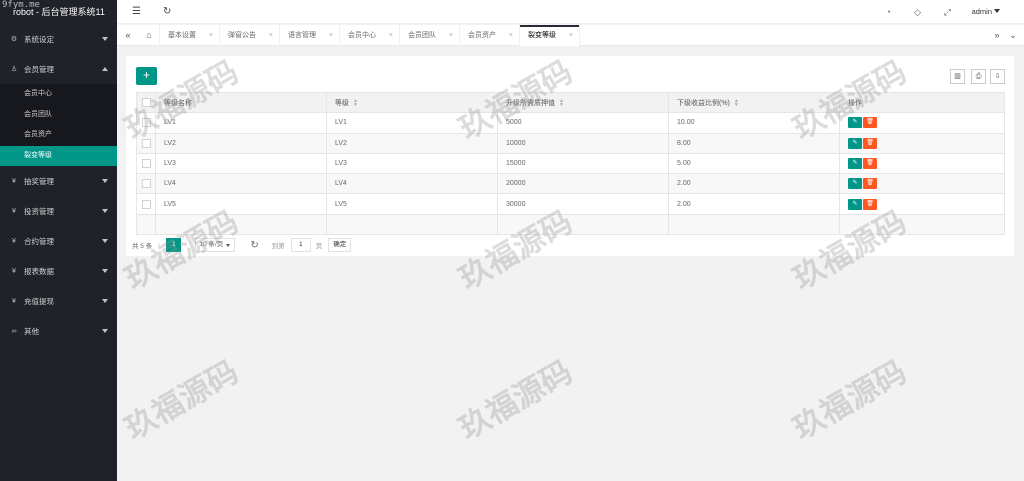 This screenshot has height=481, width=1024. Describe the element at coordinates (583, 102) in the screenshot. I see `col-stake: 升级所需质押值 ▲ ▼` at that location.